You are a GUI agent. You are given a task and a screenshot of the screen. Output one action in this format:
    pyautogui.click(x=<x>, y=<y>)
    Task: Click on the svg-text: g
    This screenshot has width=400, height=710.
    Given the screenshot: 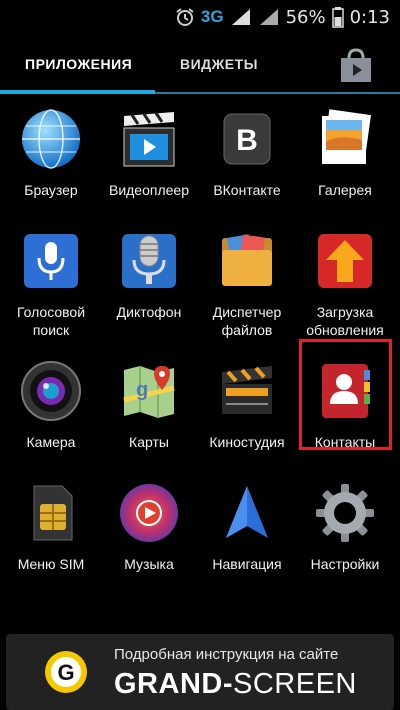 What is the action you would take?
    pyautogui.click(x=142, y=390)
    